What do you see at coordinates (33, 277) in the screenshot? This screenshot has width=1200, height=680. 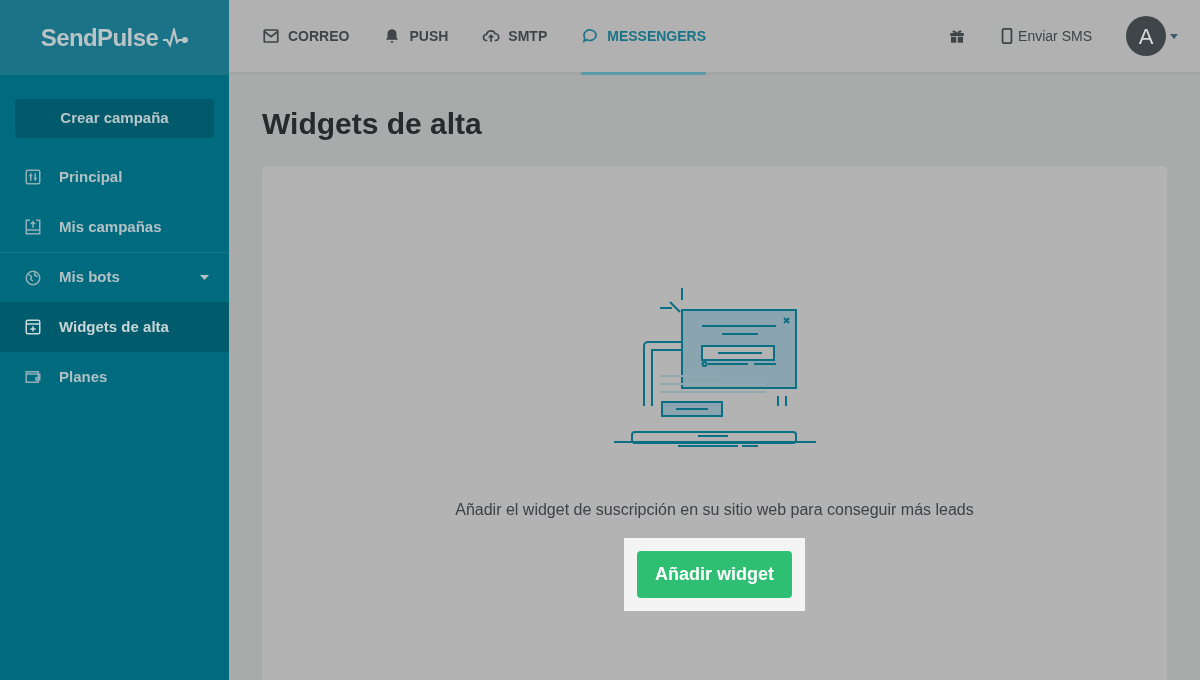 I see `globe-icon` at bounding box center [33, 277].